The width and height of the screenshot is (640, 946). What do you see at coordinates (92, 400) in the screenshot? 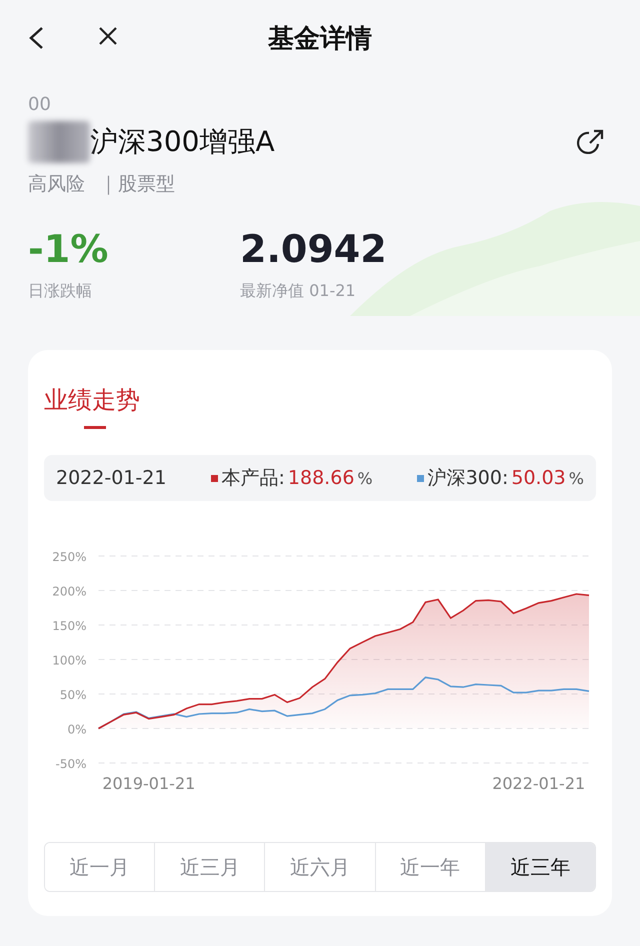
I see `card-title: 业绩走势` at bounding box center [92, 400].